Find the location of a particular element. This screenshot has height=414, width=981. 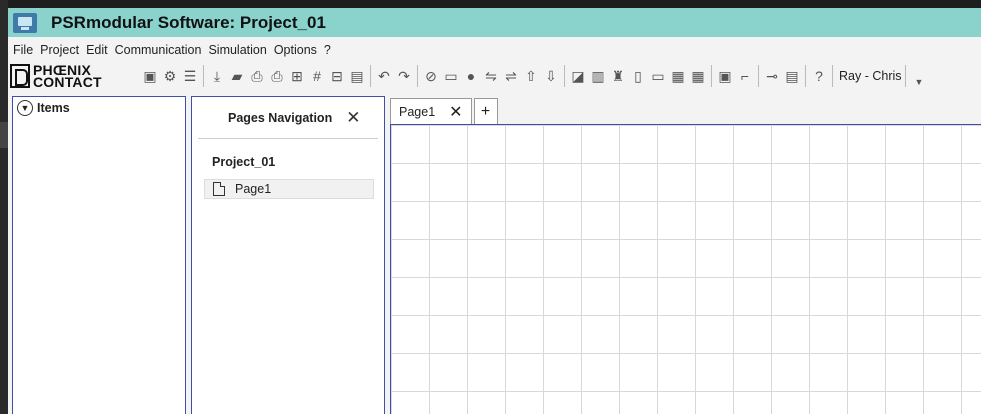

chevron-down-icon: ▼ is located at coordinates (25, 108).